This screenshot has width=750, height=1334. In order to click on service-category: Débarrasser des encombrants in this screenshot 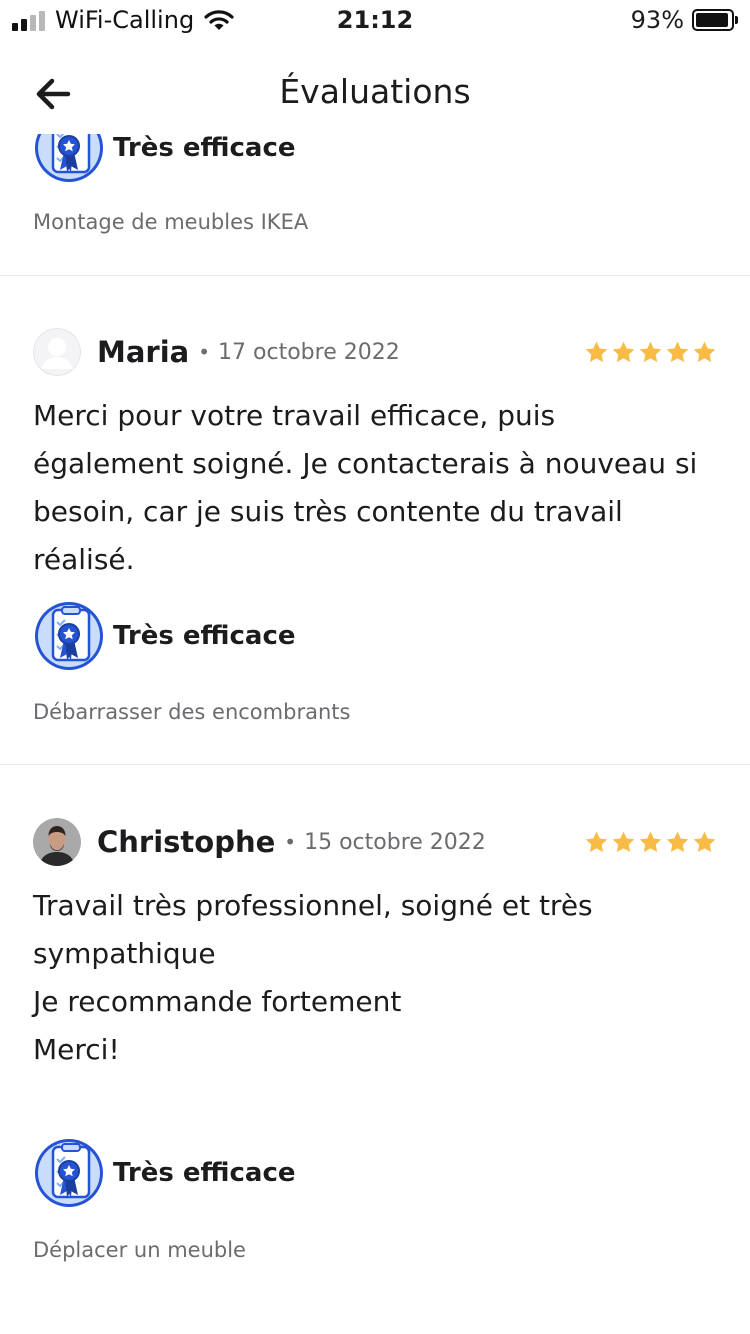, I will do `click(192, 712)`.